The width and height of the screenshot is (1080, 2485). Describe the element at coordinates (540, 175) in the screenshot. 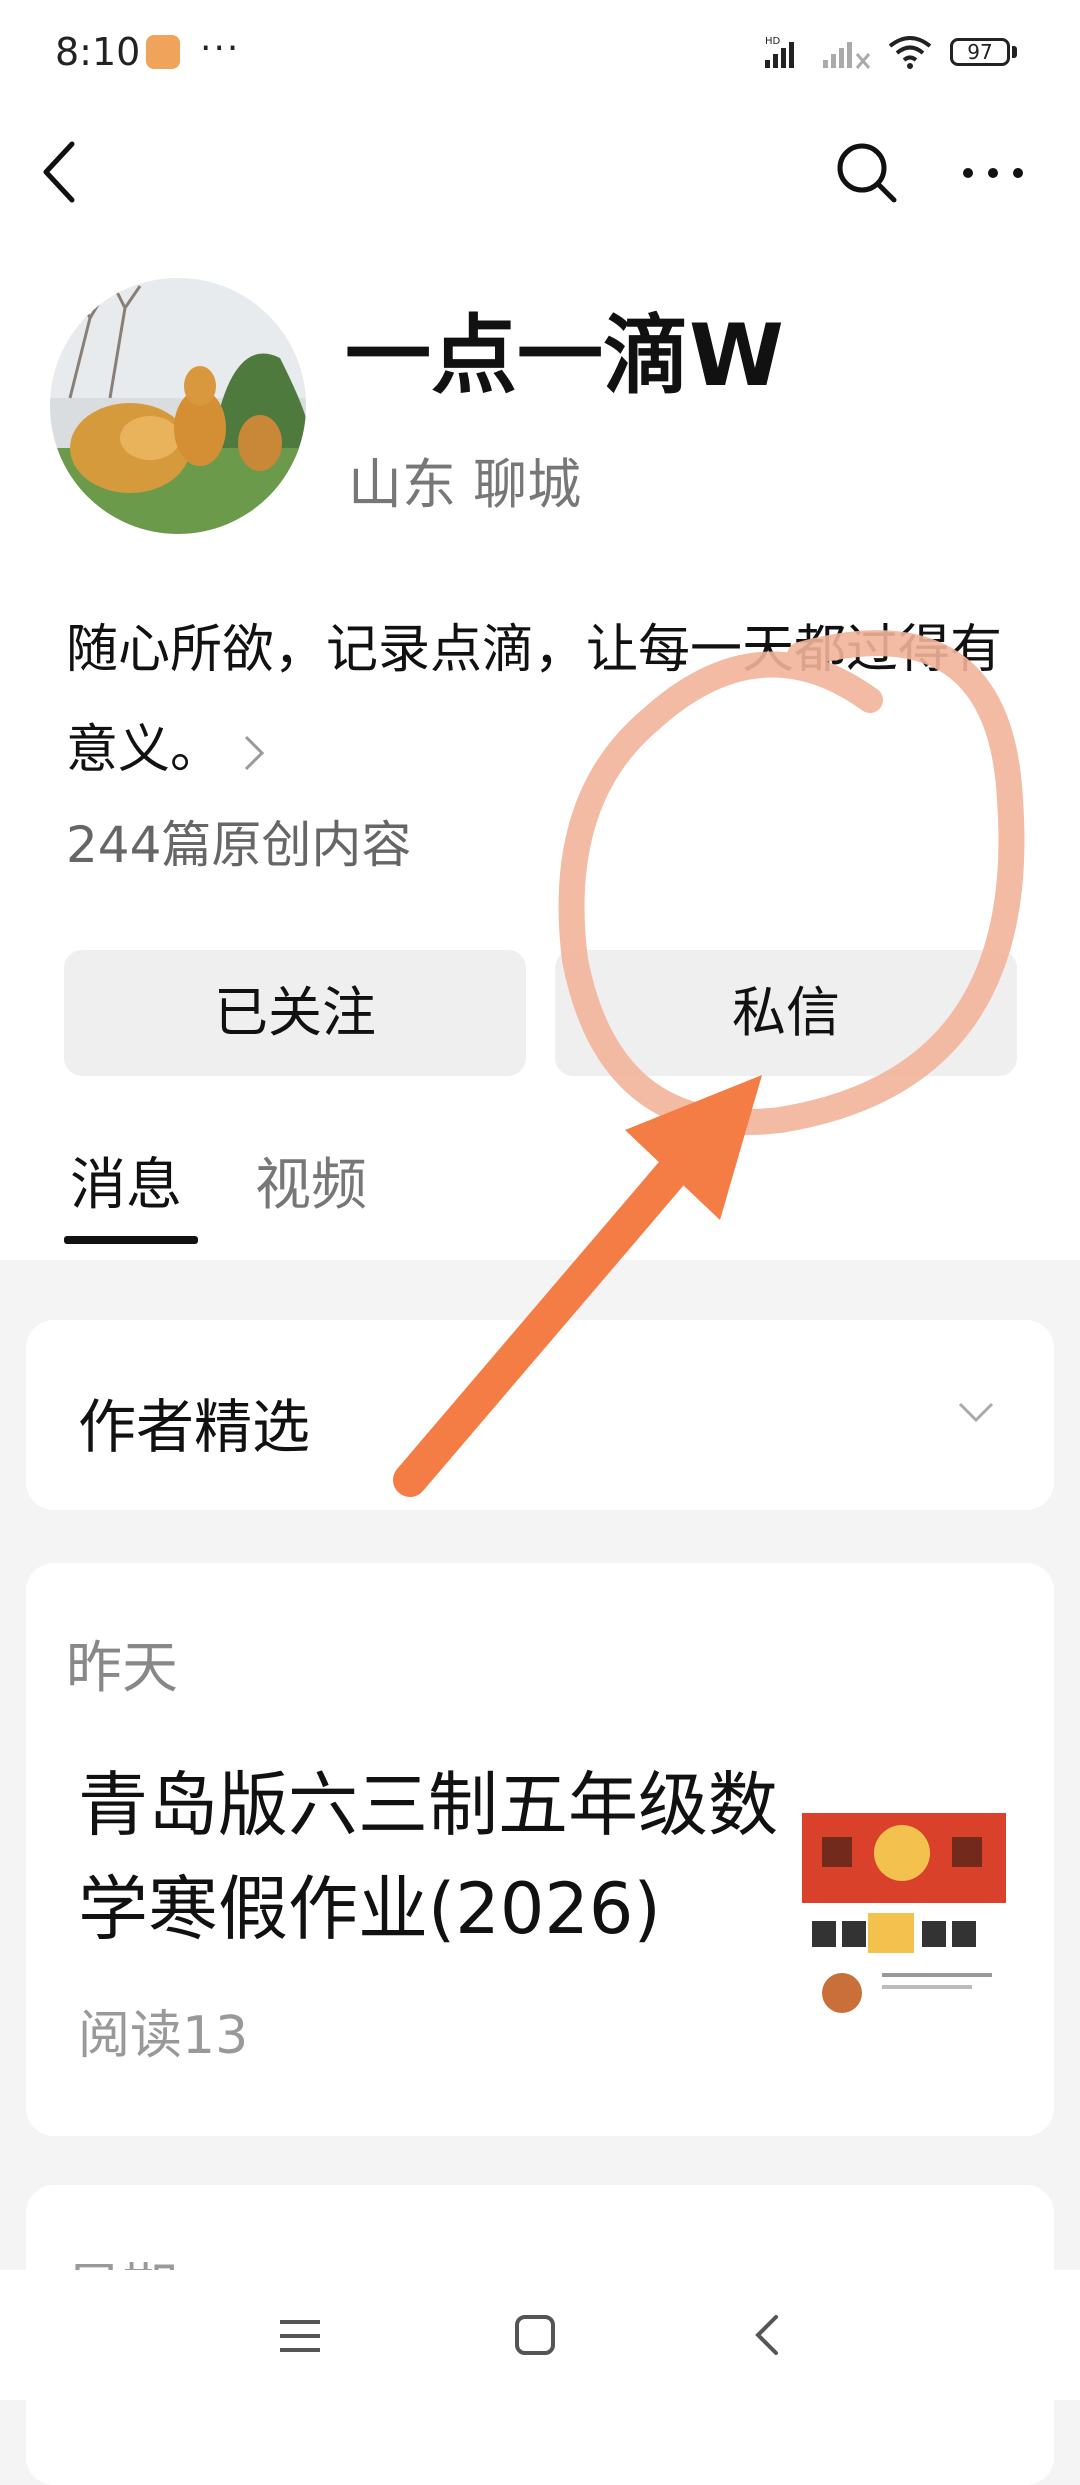

I see `top-navigation` at that location.